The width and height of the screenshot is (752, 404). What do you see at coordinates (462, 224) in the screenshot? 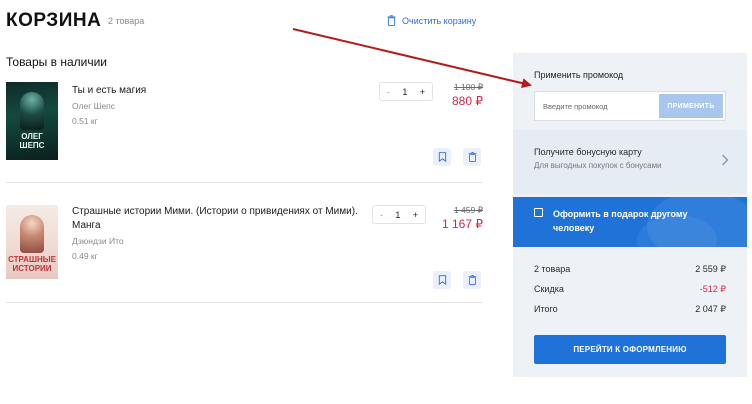
I see `price: 1 167 ₽` at bounding box center [462, 224].